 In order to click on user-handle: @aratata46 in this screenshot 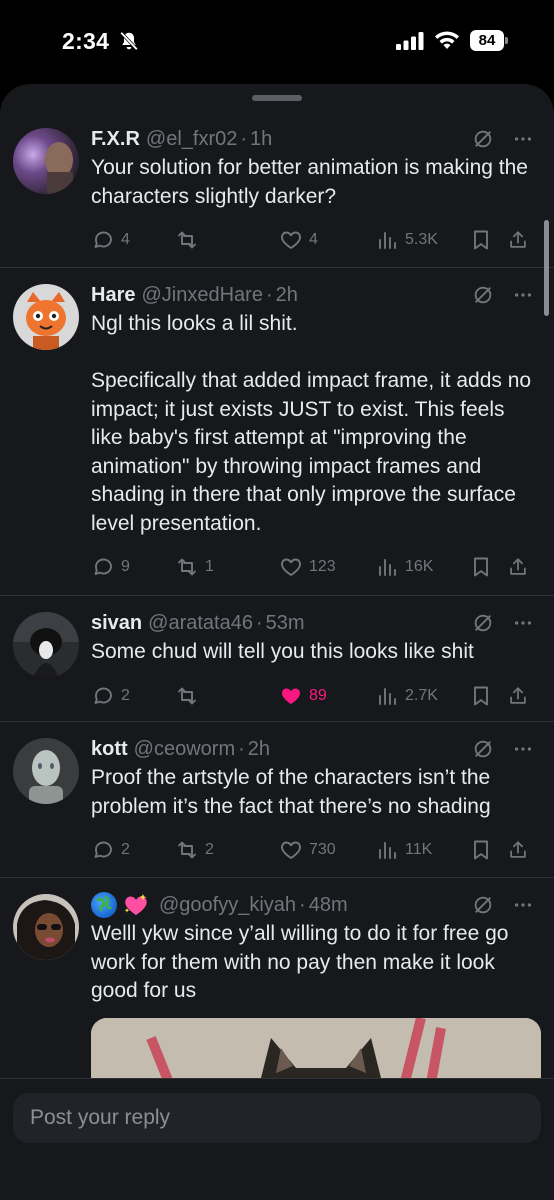, I will do `click(200, 623)`.